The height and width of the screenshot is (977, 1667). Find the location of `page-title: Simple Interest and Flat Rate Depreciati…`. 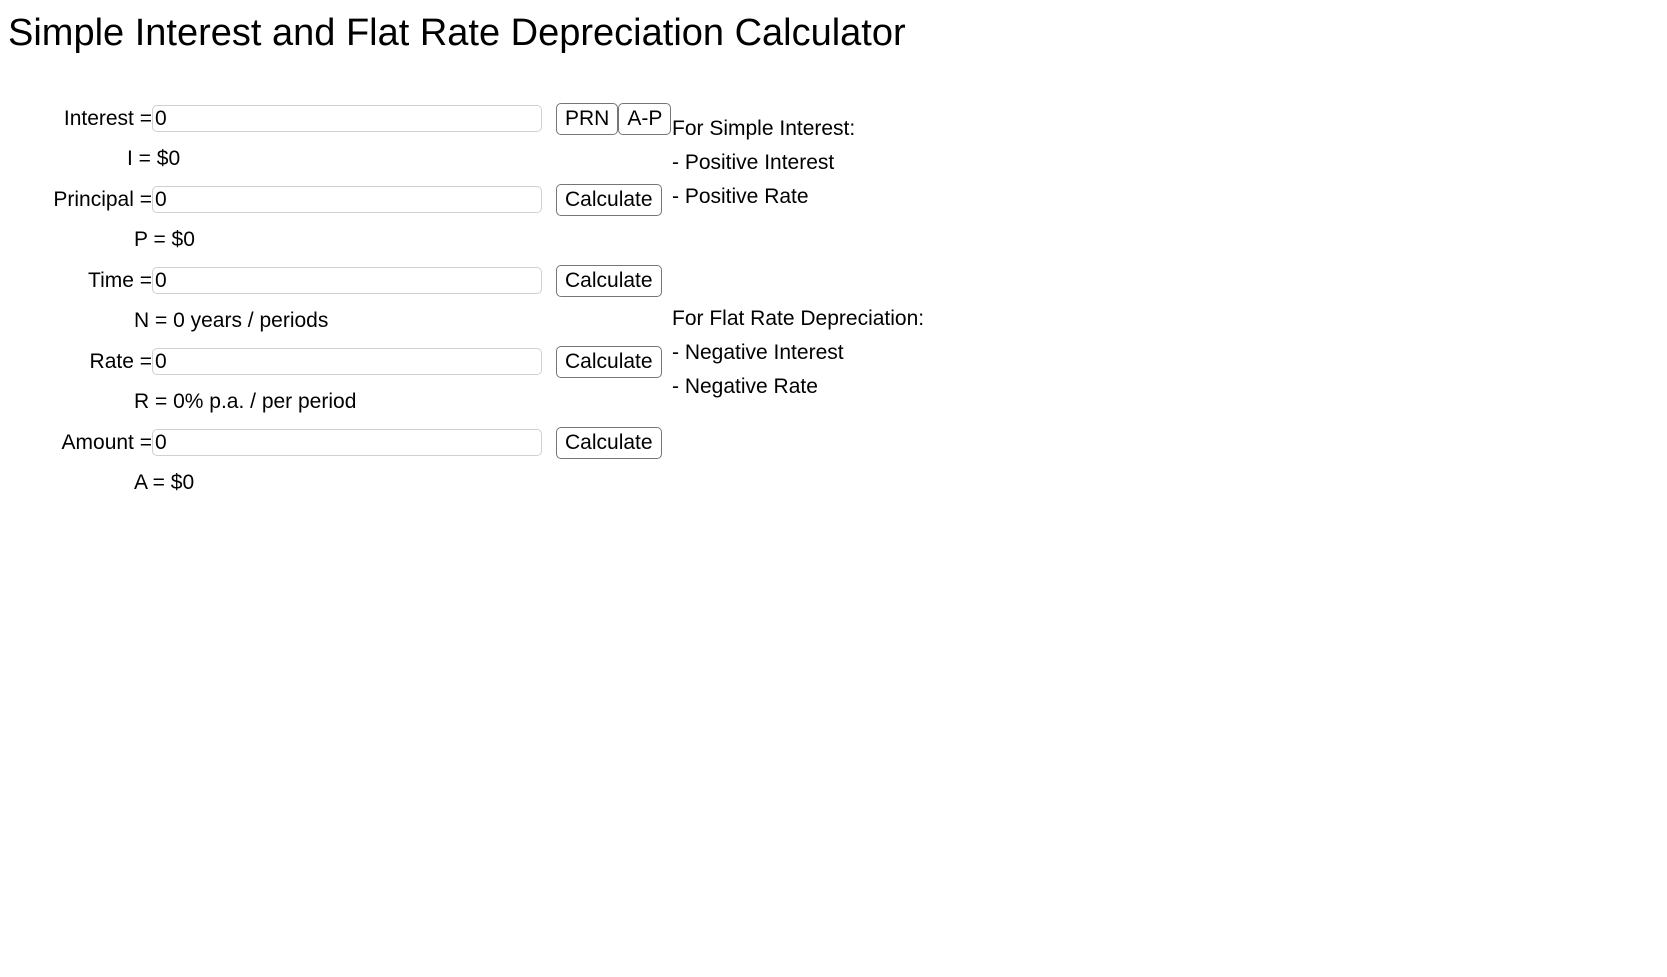

page-title: Simple Interest and Flat Rate Depreciati… is located at coordinates (457, 33).